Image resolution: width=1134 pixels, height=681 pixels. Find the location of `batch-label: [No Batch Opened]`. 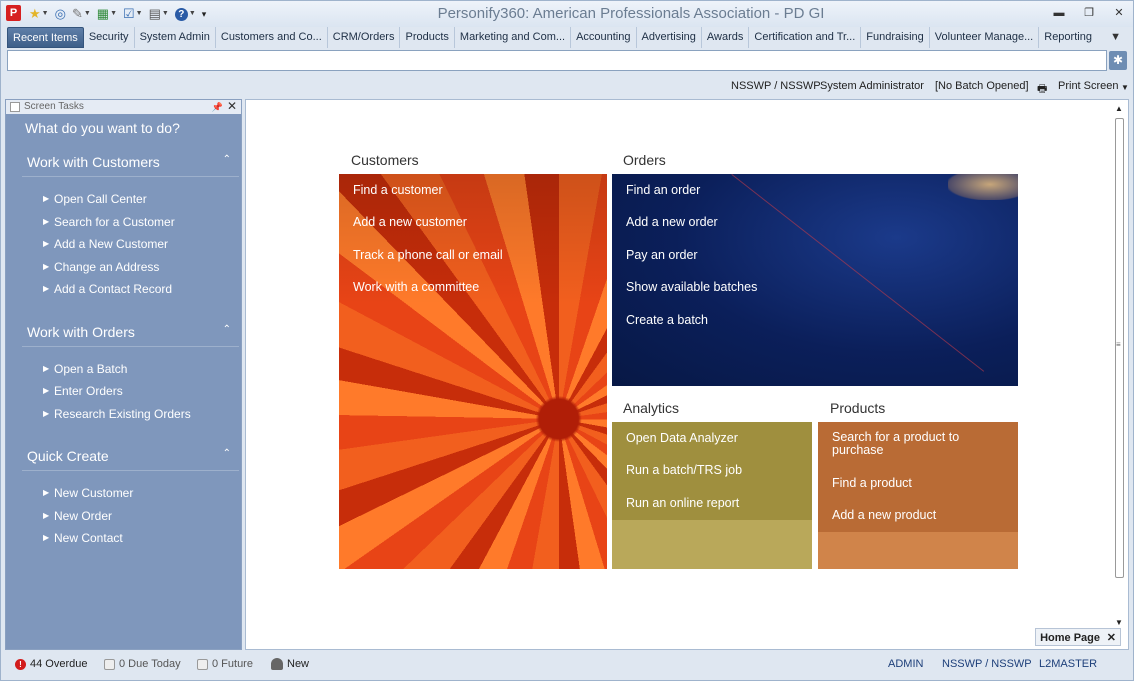

batch-label: [No Batch Opened] is located at coordinates (982, 86).